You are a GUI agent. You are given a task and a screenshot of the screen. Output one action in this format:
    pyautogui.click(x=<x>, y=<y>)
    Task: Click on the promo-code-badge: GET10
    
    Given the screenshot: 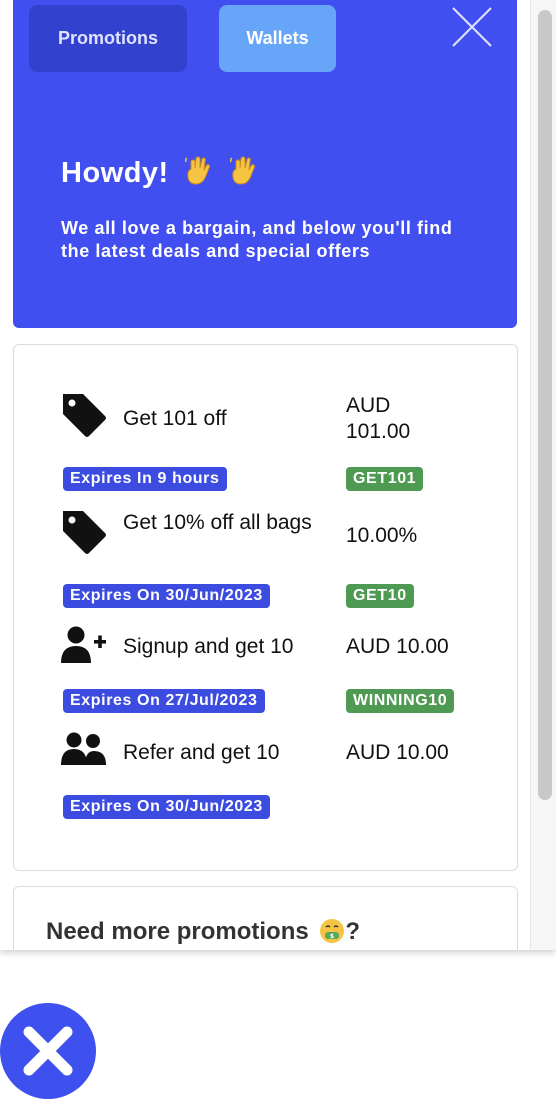 What is the action you would take?
    pyautogui.click(x=380, y=596)
    